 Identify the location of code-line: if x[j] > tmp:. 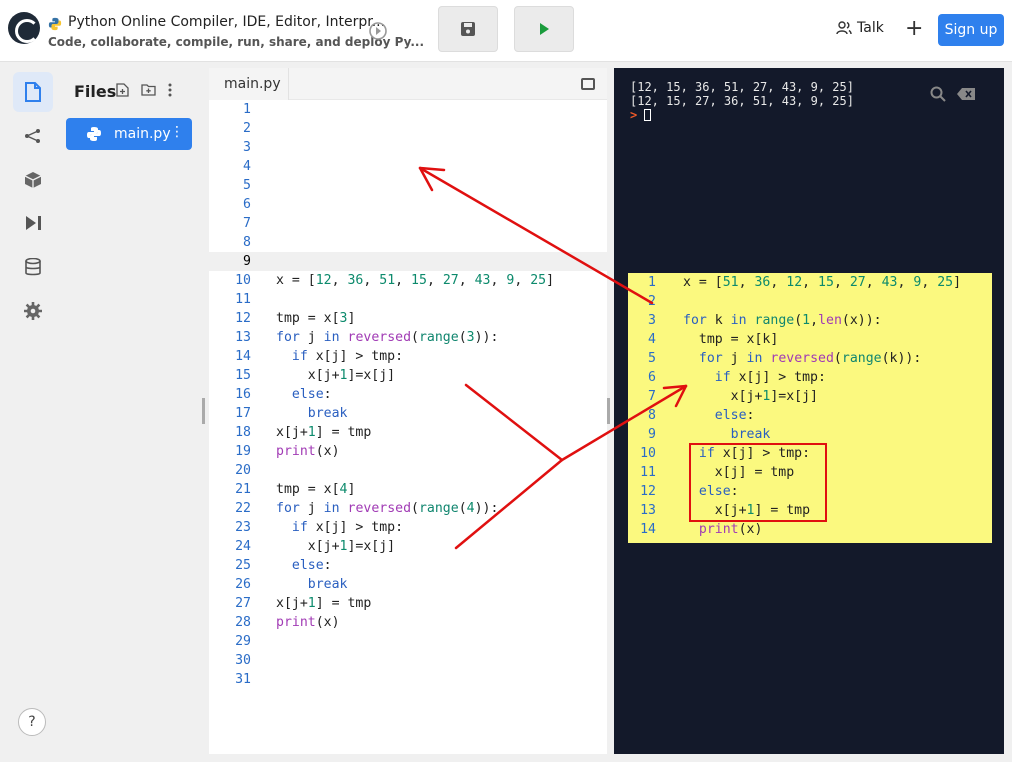
(770, 377).